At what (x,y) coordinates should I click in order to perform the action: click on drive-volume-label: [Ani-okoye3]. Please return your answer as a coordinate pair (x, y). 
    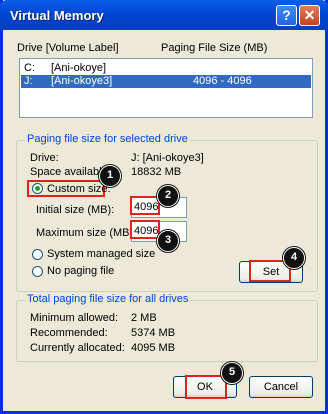
    Looking at the image, I should click on (82, 81).